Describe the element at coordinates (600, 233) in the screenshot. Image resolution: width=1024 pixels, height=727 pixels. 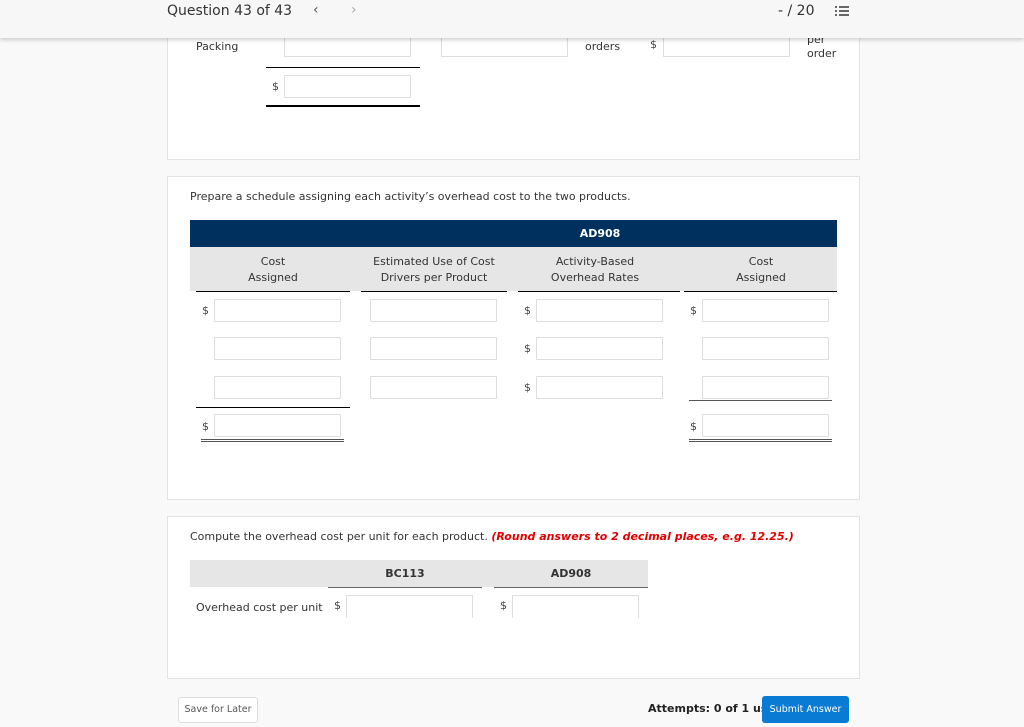
I see `product-ad908-title: AD908` at that location.